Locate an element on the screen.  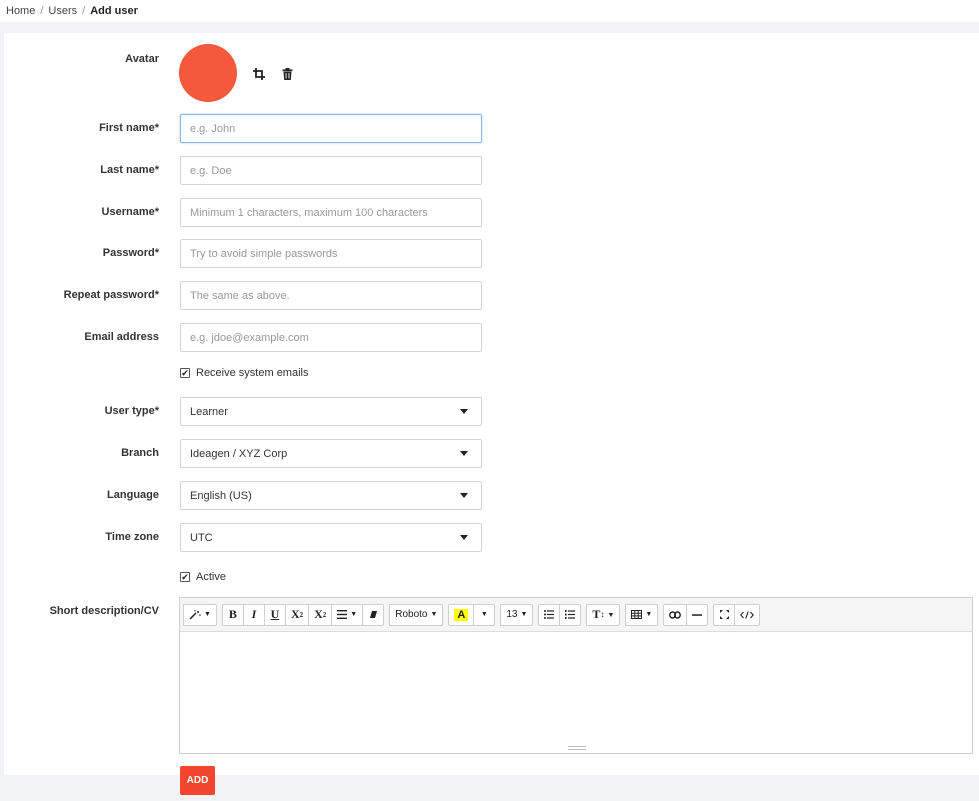
link-icon is located at coordinates (675, 614).